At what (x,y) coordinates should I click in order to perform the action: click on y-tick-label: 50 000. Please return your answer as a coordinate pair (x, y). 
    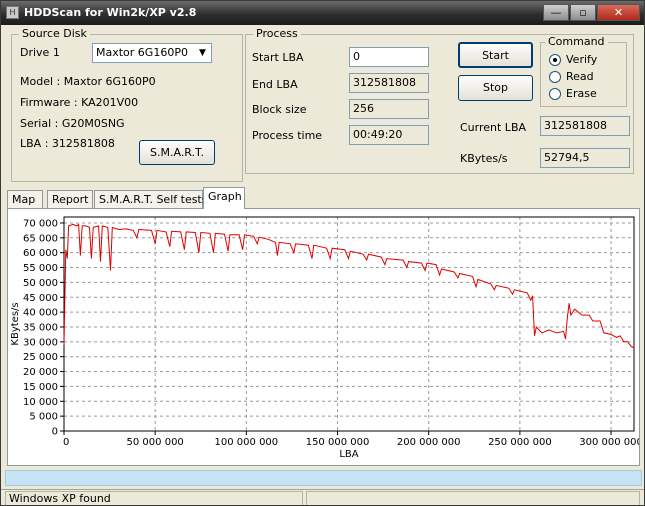
    Looking at the image, I should click on (40, 283).